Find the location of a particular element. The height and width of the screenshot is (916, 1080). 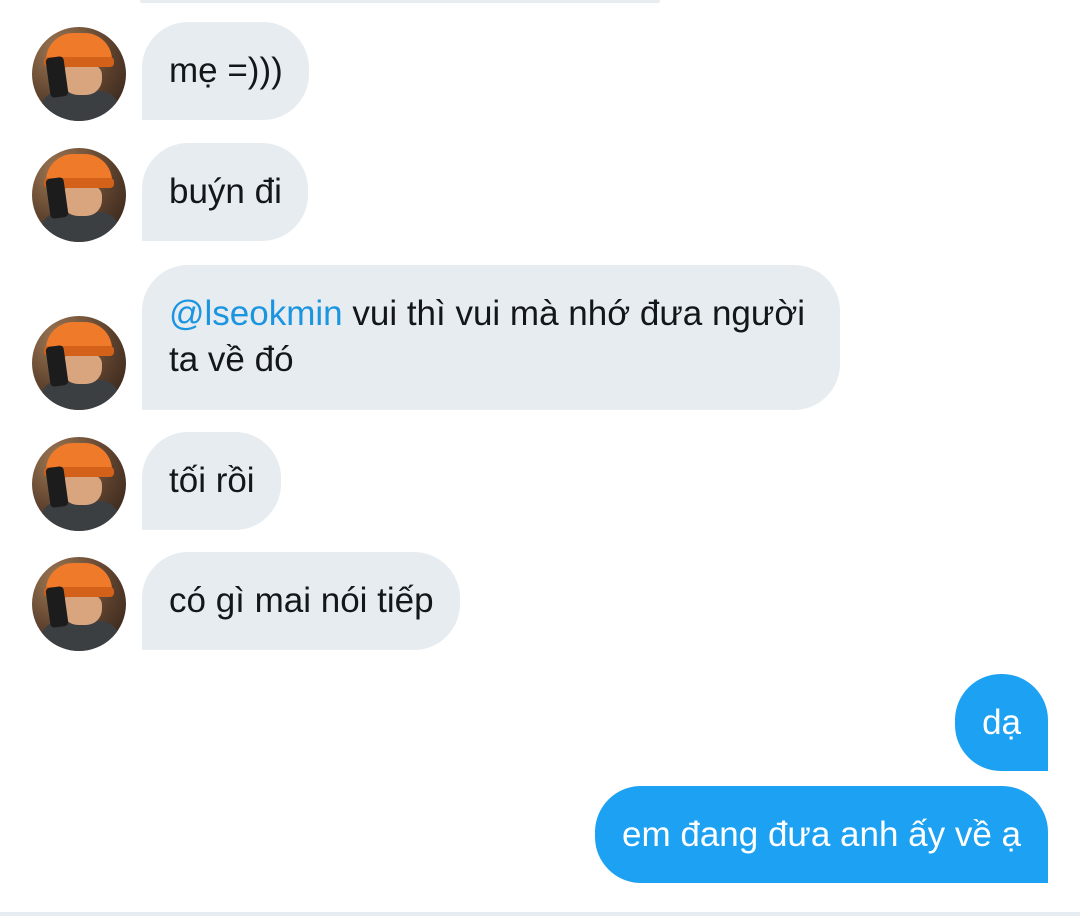

message-bubble-incoming: tối rồi is located at coordinates (211, 481).